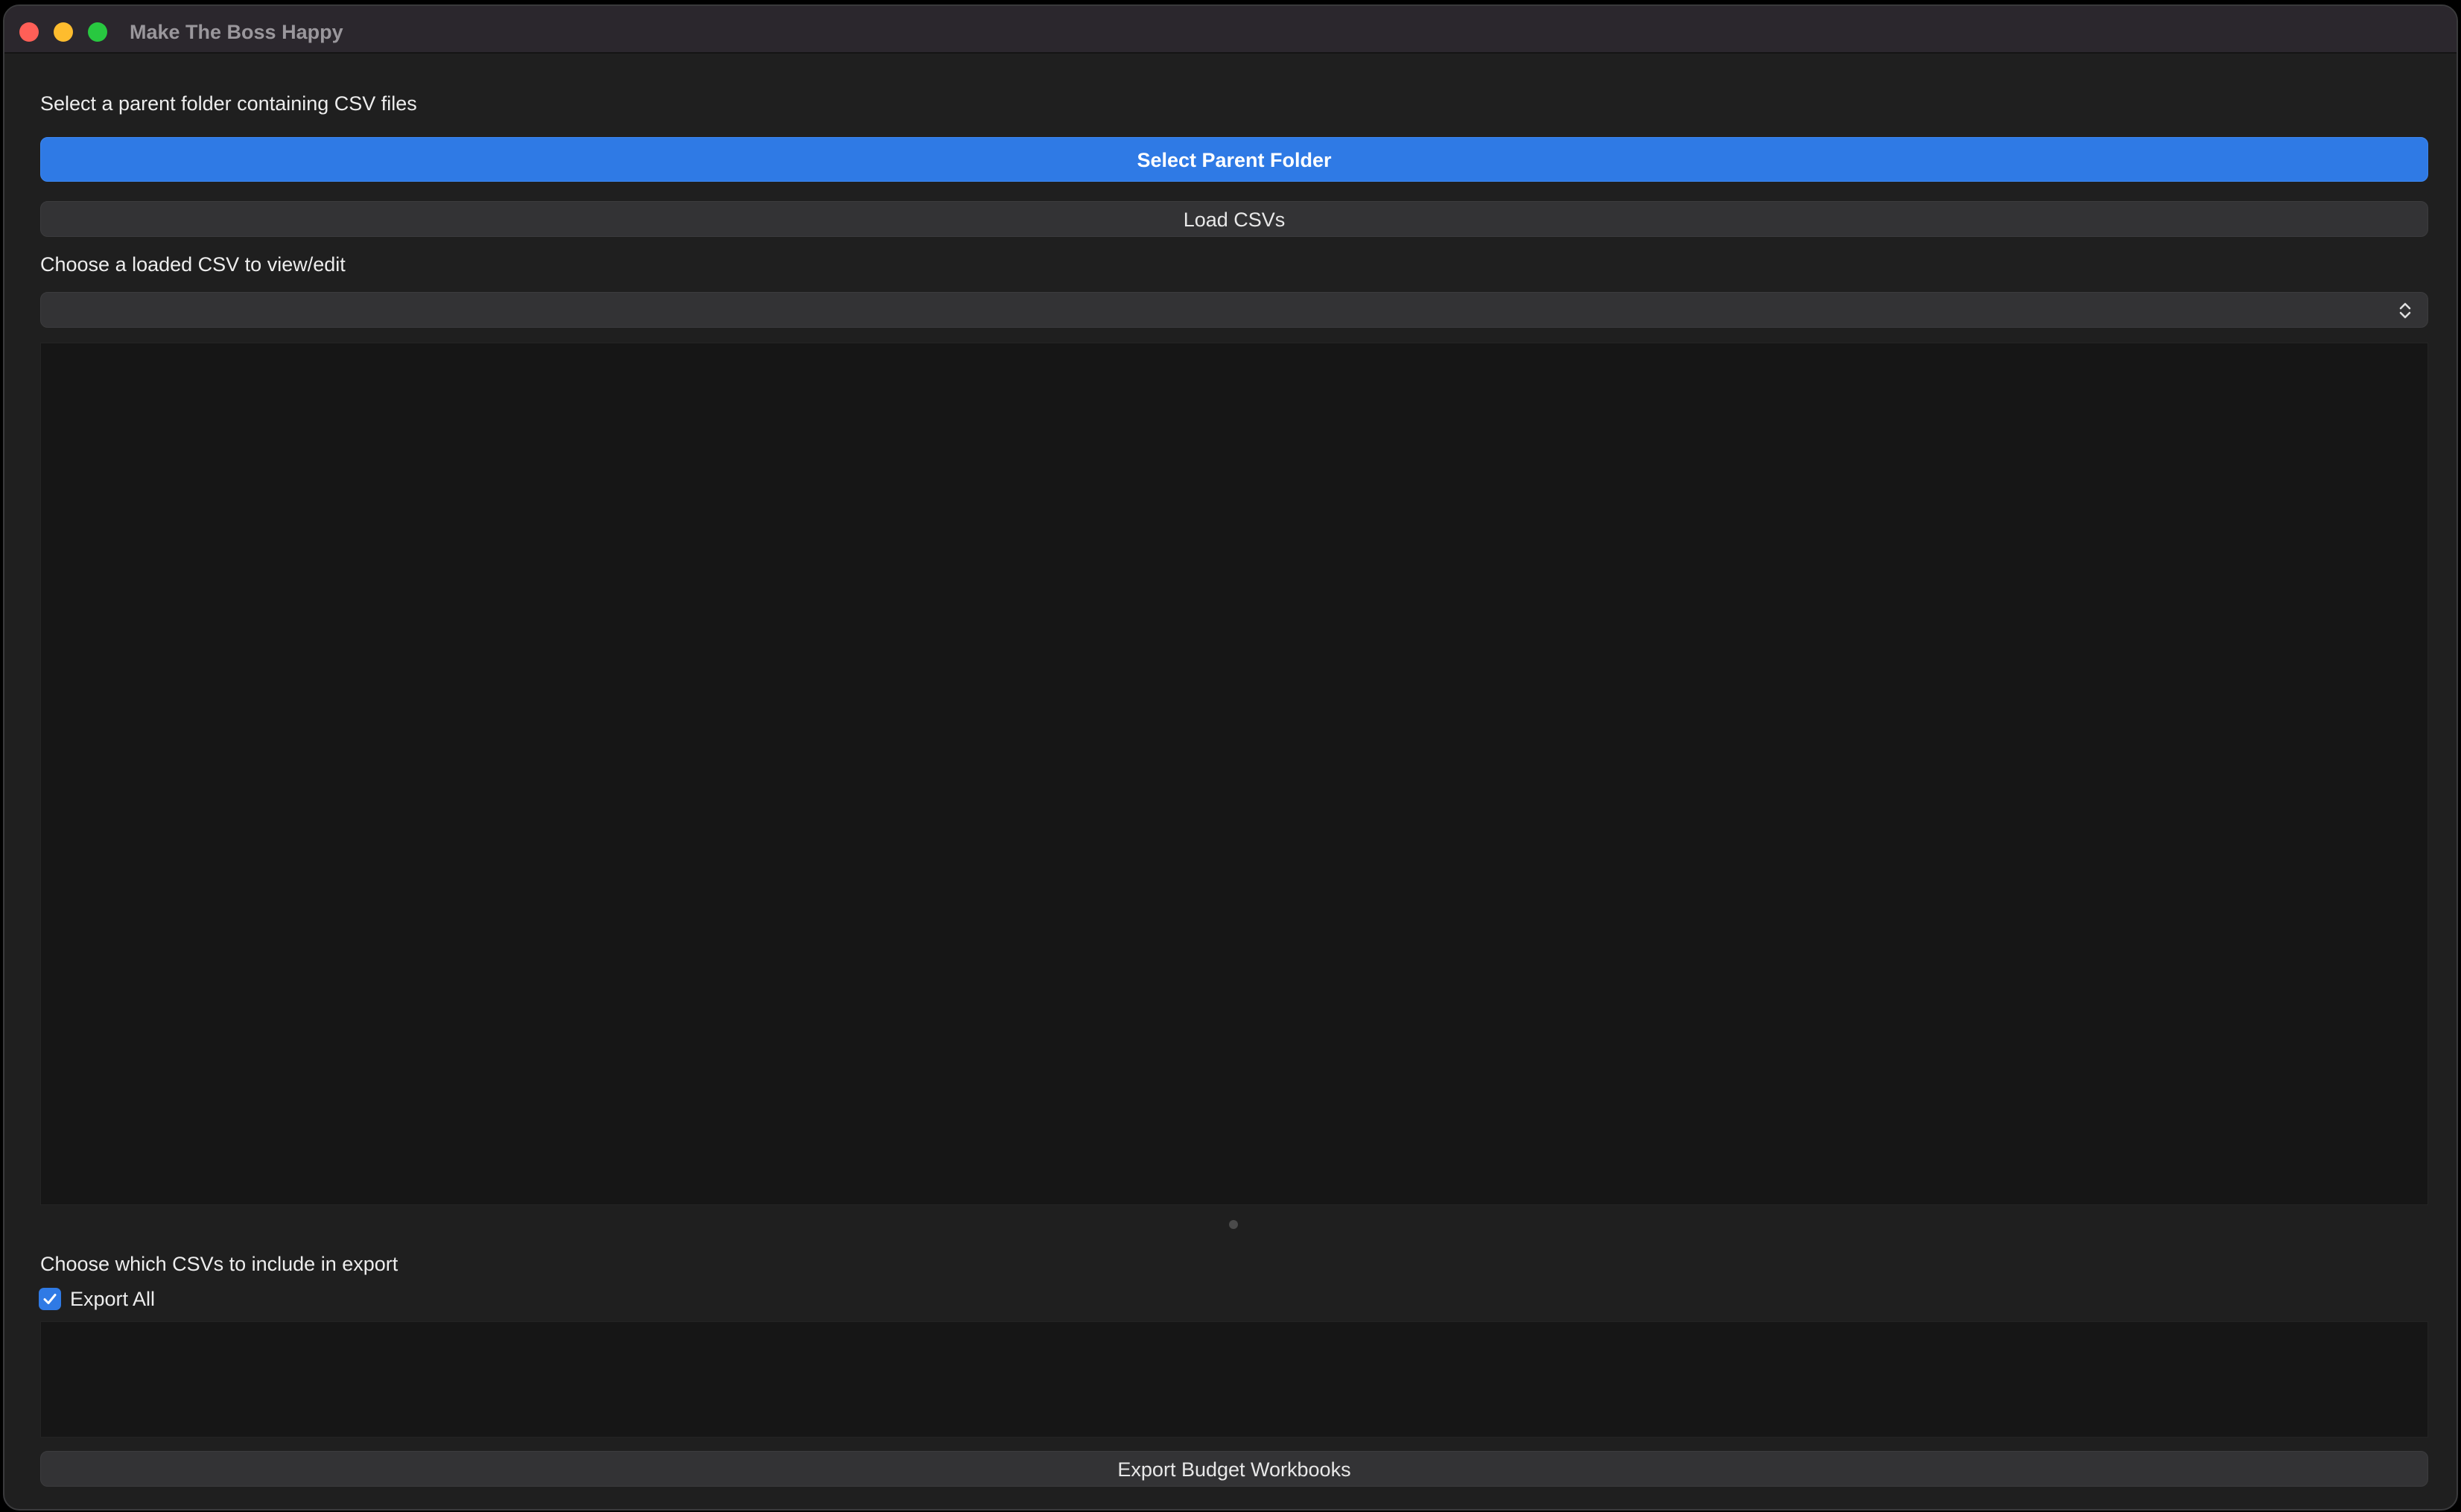 Image resolution: width=2461 pixels, height=1512 pixels. Describe the element at coordinates (193, 264) in the screenshot. I see `viewer-section-label: Choose a loaded CSV to view/edit` at that location.